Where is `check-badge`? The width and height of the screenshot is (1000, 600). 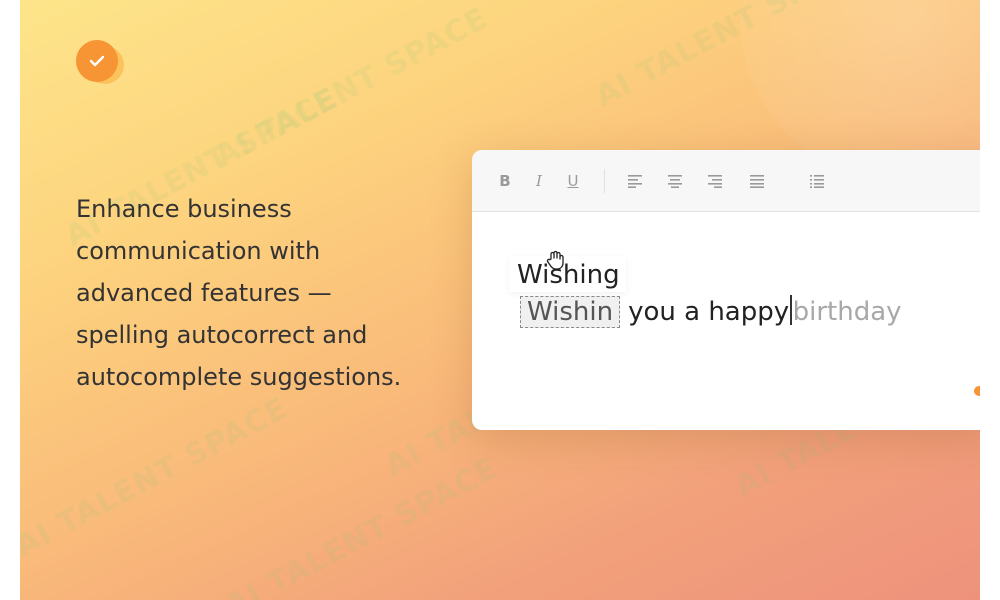
check-badge is located at coordinates (102, 62).